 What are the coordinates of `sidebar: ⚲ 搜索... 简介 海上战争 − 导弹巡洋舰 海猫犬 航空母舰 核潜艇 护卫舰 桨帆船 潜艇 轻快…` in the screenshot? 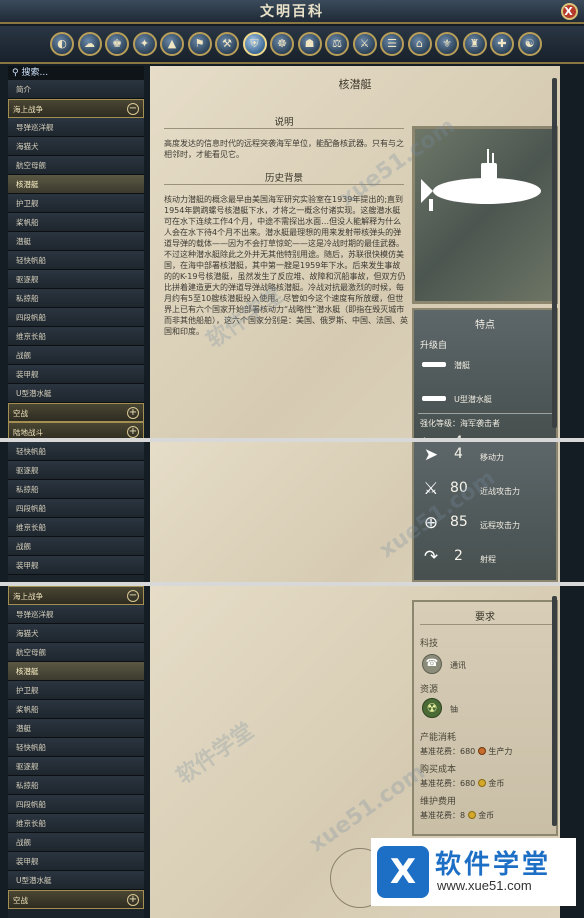 It's located at (76, 252).